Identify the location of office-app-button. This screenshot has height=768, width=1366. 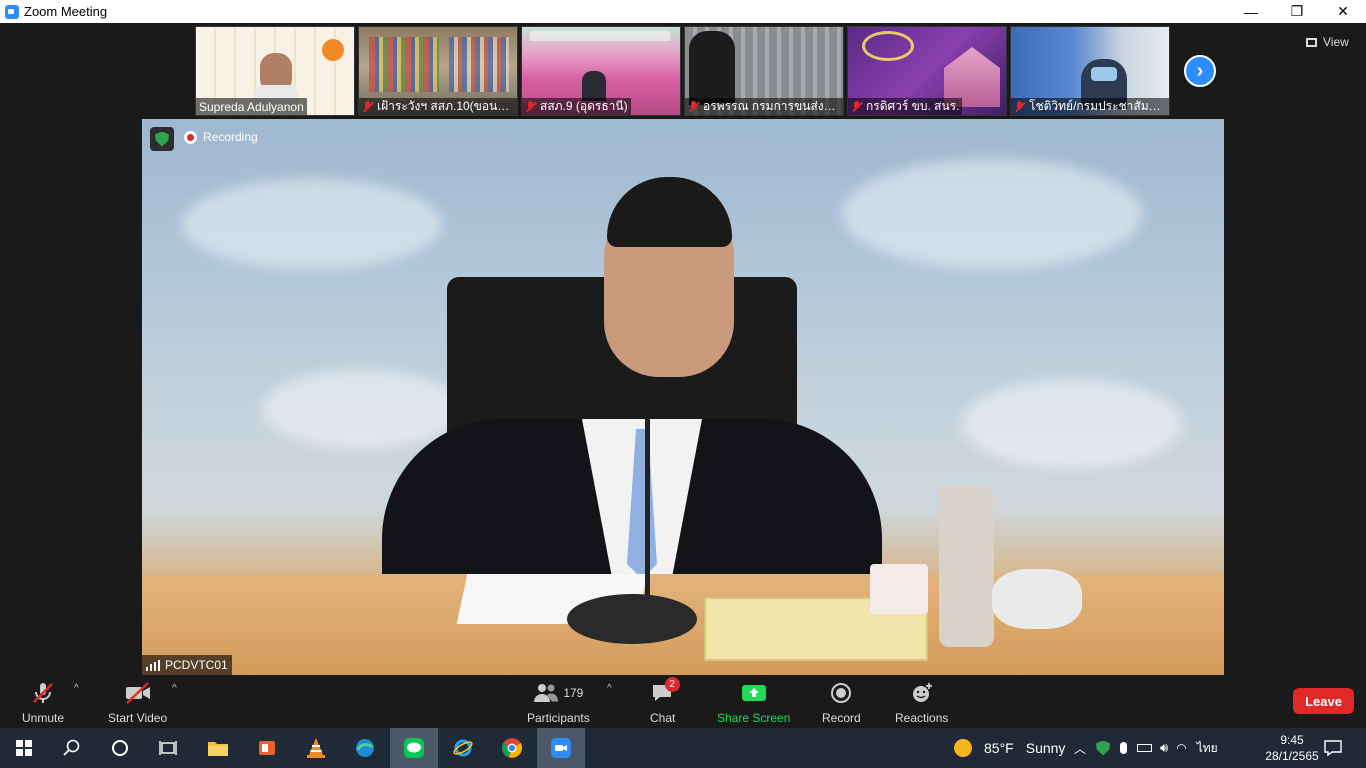
(267, 748).